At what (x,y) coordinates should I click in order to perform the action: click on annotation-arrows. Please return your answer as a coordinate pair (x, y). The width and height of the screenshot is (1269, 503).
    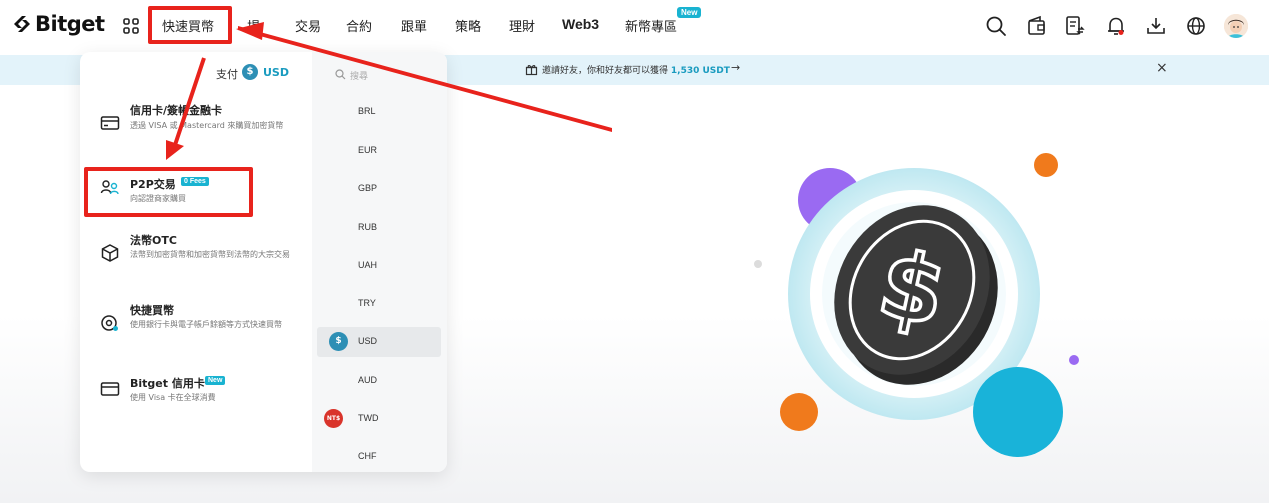
    Looking at the image, I should click on (389, 91).